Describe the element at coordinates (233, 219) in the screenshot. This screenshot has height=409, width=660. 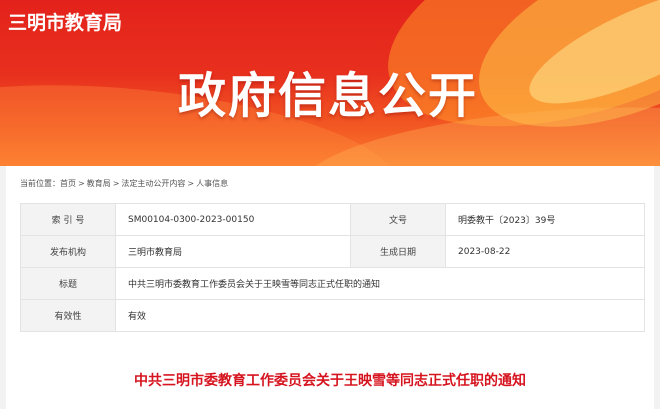
I see `index-number-value: SM00104-0300-2023-00150` at that location.